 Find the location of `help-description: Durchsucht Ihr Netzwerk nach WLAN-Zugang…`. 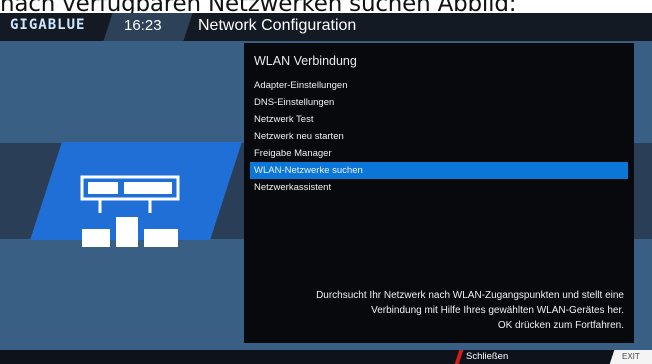

help-description: Durchsucht Ihr Netzwerk nach WLAN-Zugang… is located at coordinates (439, 310).